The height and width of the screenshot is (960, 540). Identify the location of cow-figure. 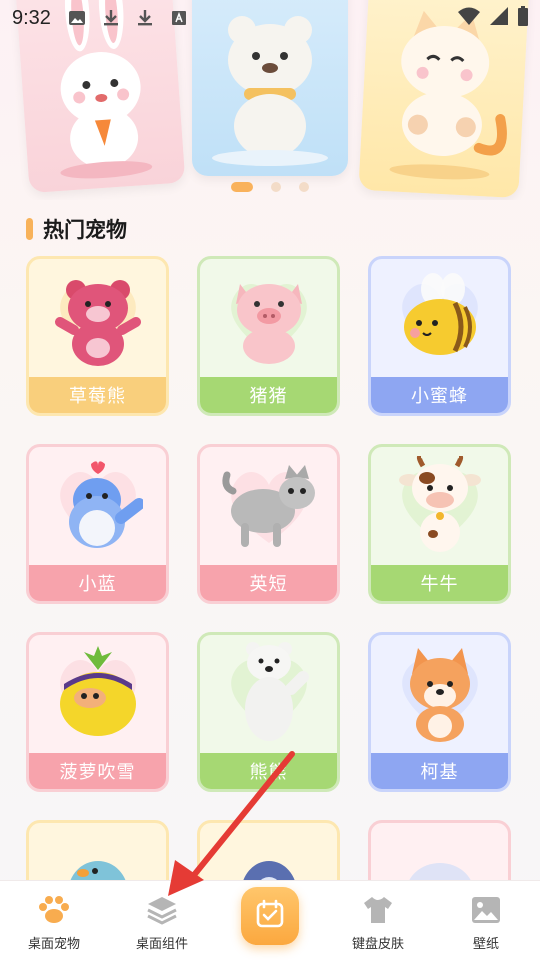
(439, 504).